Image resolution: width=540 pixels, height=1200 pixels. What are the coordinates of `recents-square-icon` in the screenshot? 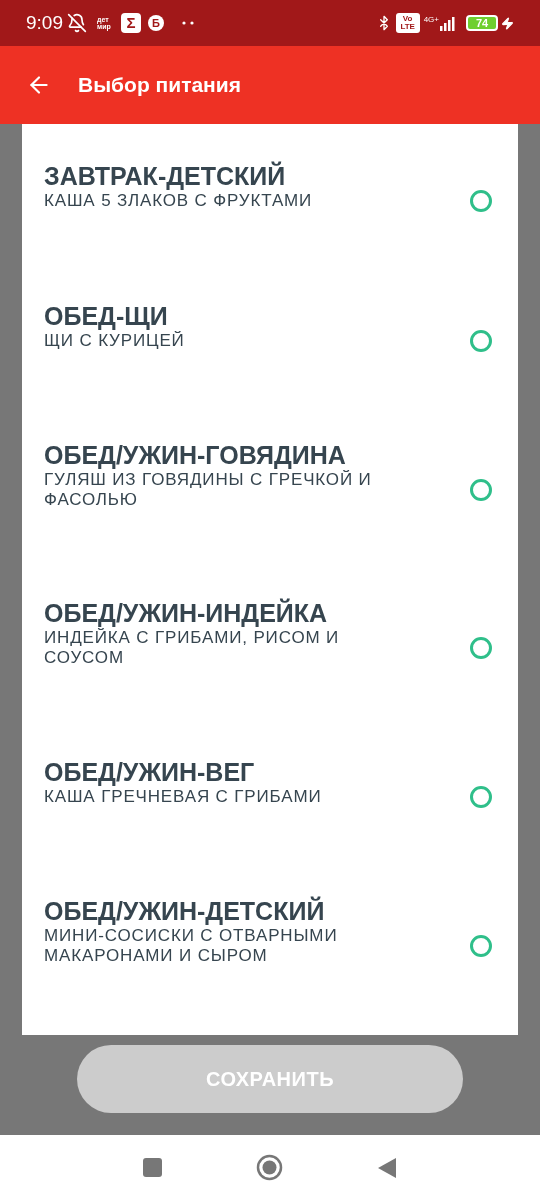 It's located at (152, 1167).